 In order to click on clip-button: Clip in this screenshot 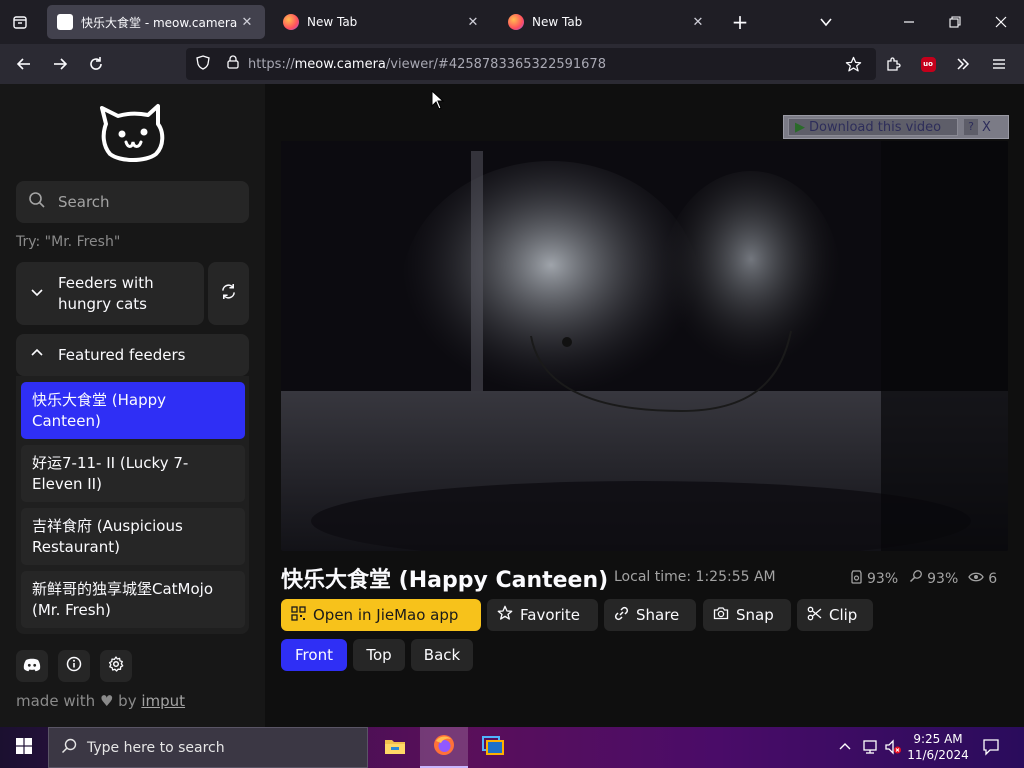, I will do `click(835, 615)`.